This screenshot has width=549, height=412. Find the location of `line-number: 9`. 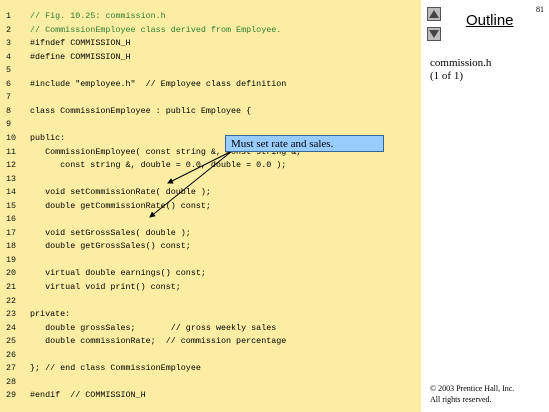

line-number: 9 is located at coordinates (9, 124).